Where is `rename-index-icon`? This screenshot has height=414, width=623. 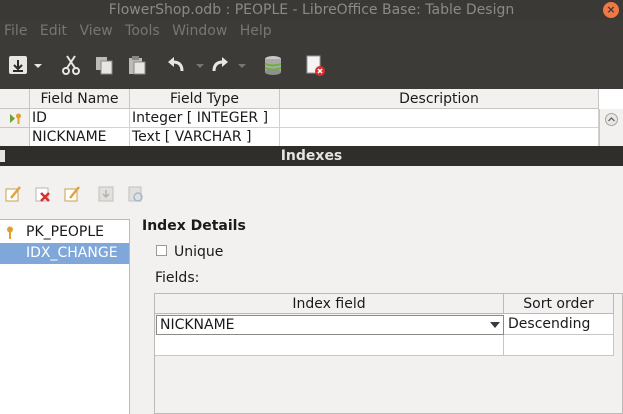 rename-index-icon is located at coordinates (73, 194).